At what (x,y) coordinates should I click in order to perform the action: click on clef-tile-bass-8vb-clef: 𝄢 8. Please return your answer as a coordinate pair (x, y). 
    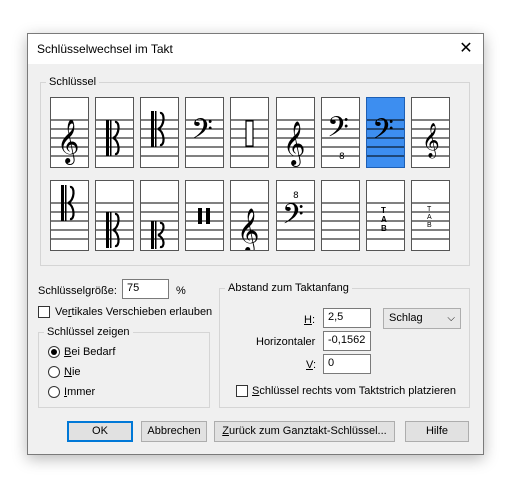
    Looking at the image, I should click on (340, 132).